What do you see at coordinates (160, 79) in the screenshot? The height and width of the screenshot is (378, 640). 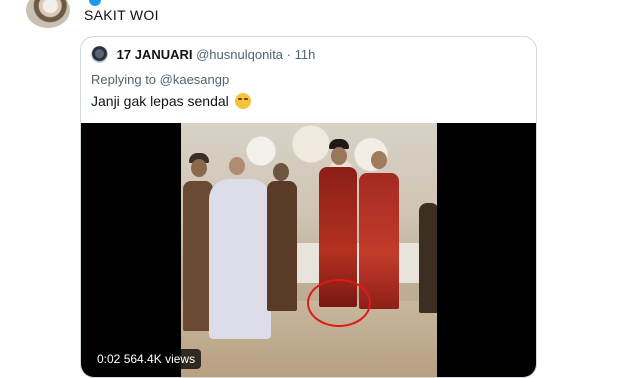 I see `replying-to: Replying to @kaesangp` at bounding box center [160, 79].